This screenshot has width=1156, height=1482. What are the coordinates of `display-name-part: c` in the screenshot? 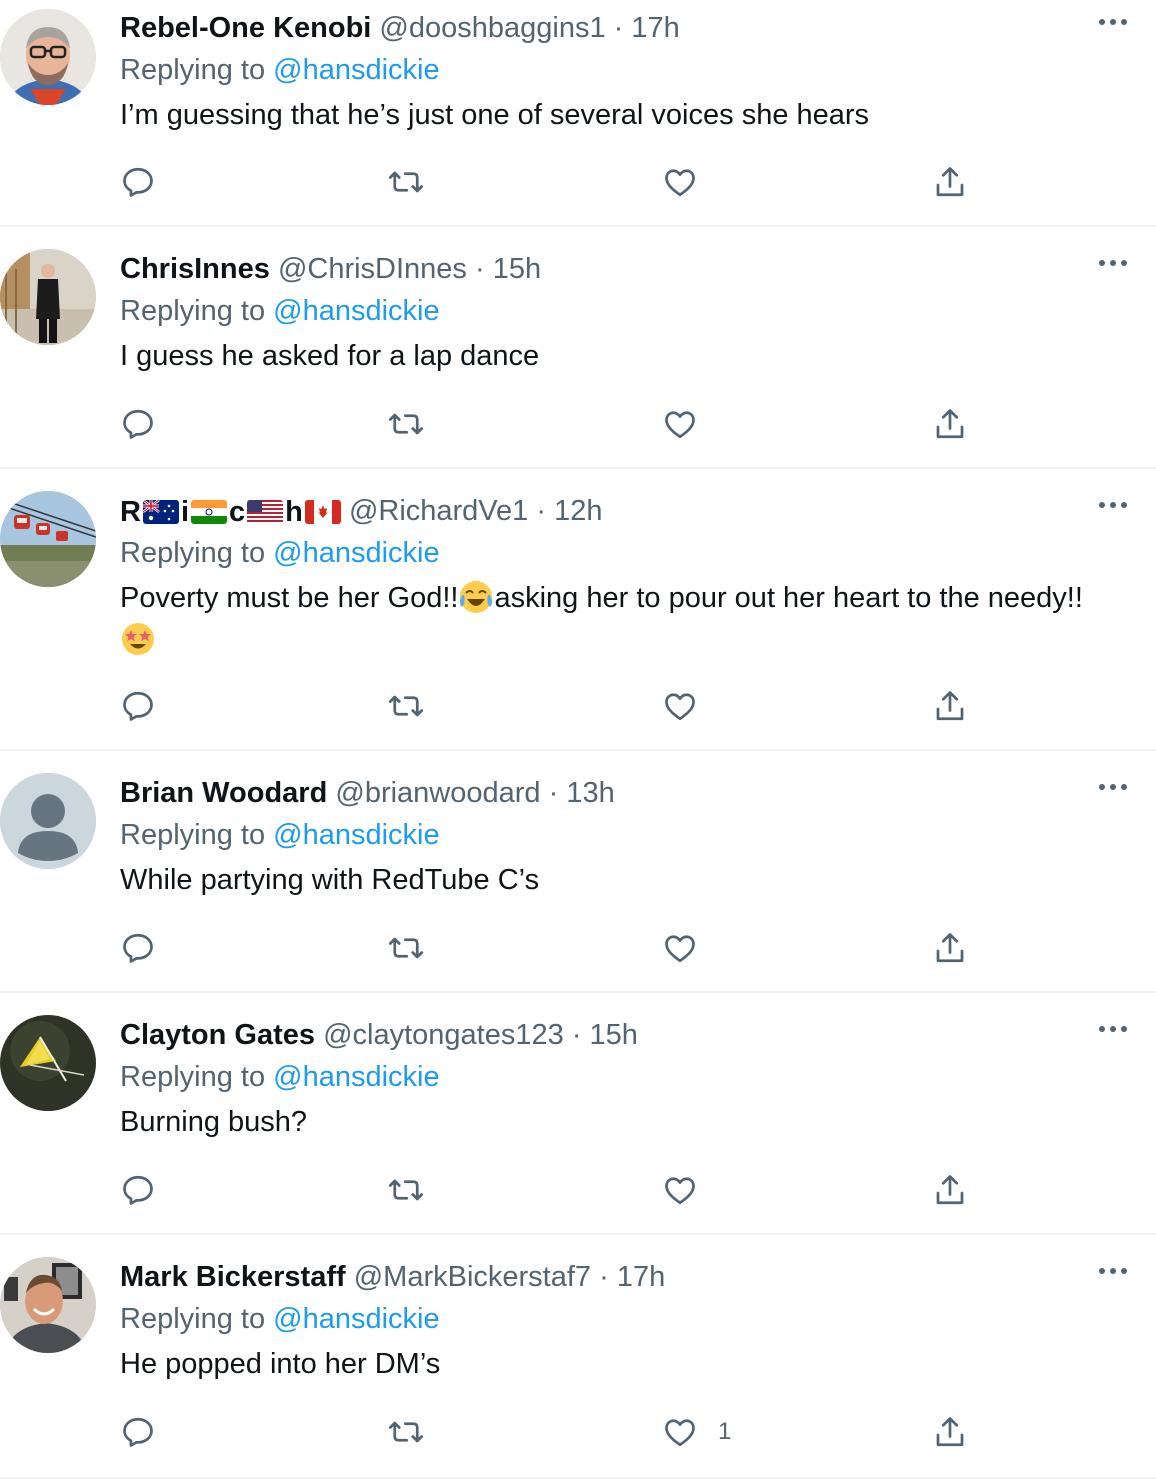 It's located at (237, 512).